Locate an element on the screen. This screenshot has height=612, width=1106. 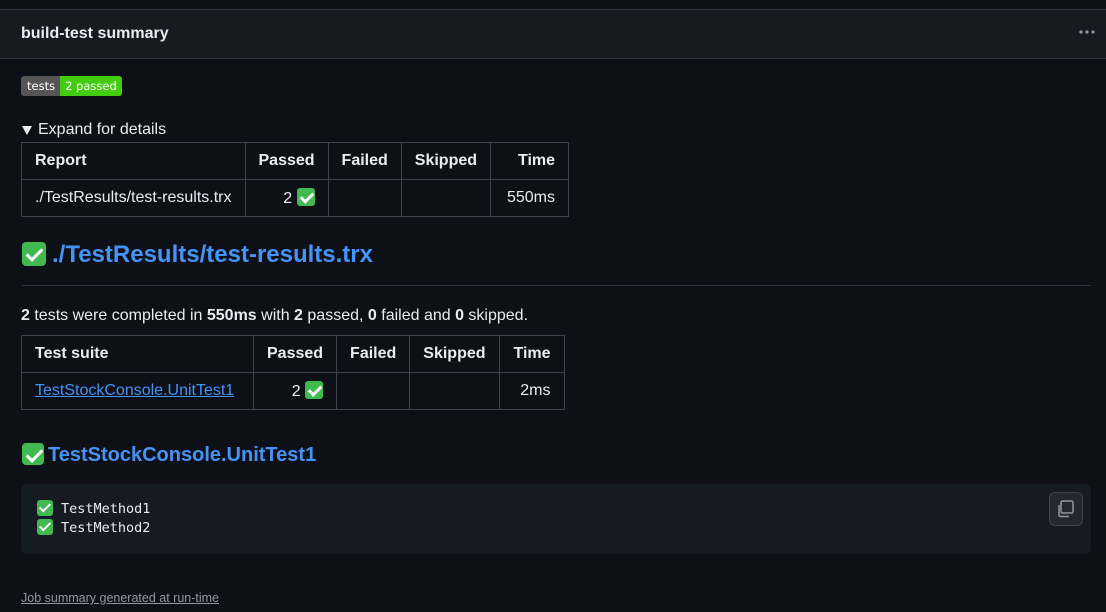
table-header-row: Test suite Passed Failed Skipped Time is located at coordinates (293, 354).